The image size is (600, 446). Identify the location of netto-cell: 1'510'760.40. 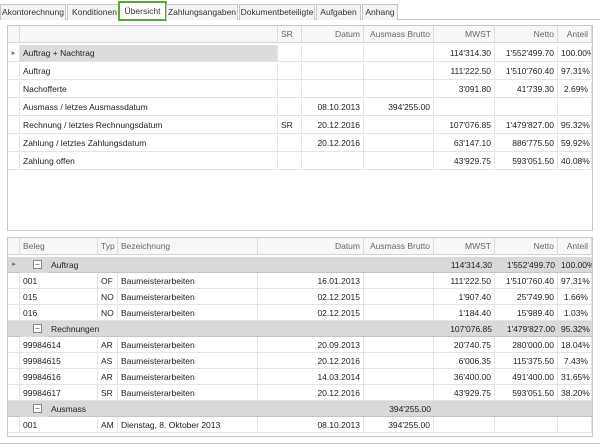
(526, 281).